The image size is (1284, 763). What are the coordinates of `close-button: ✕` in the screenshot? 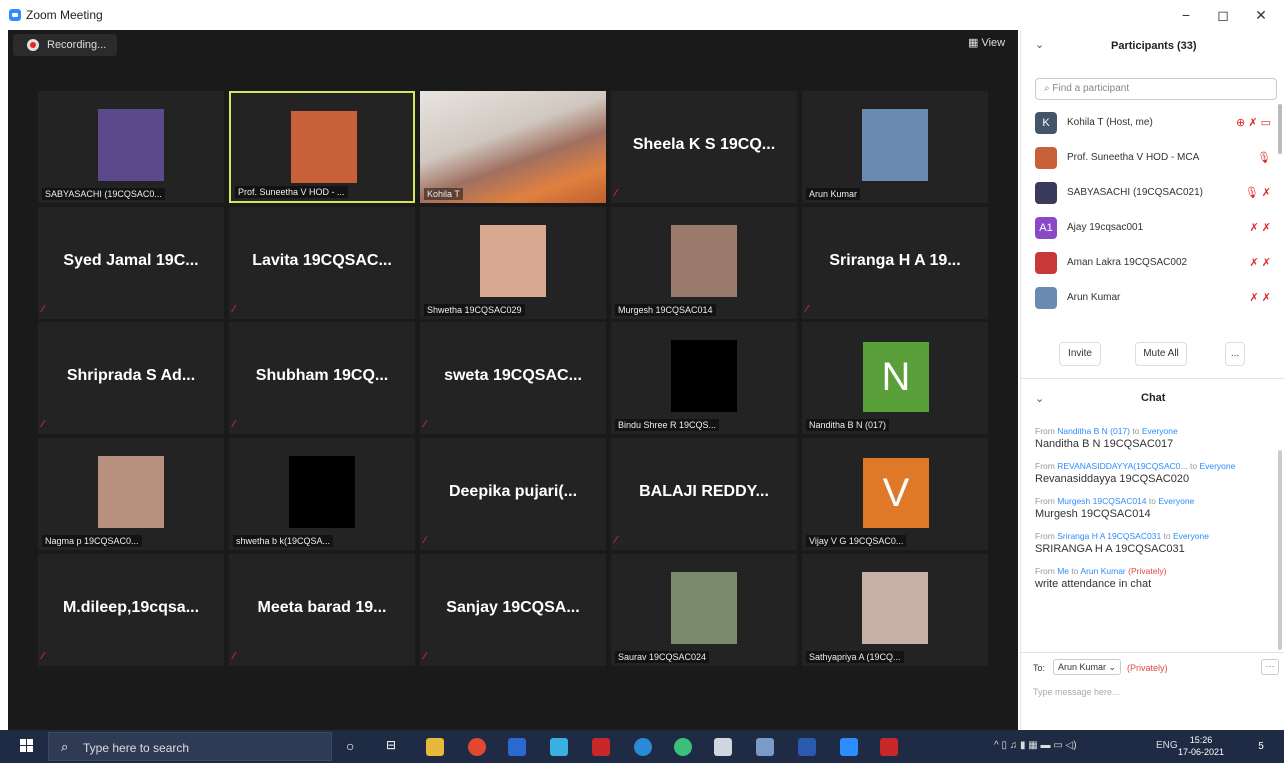 It's located at (1261, 15).